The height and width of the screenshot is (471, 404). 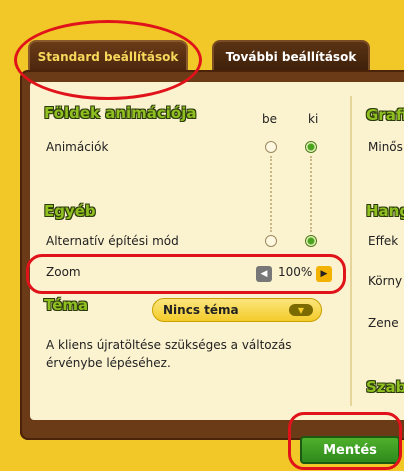 I want to click on alt-build-off-radio, so click(x=311, y=241).